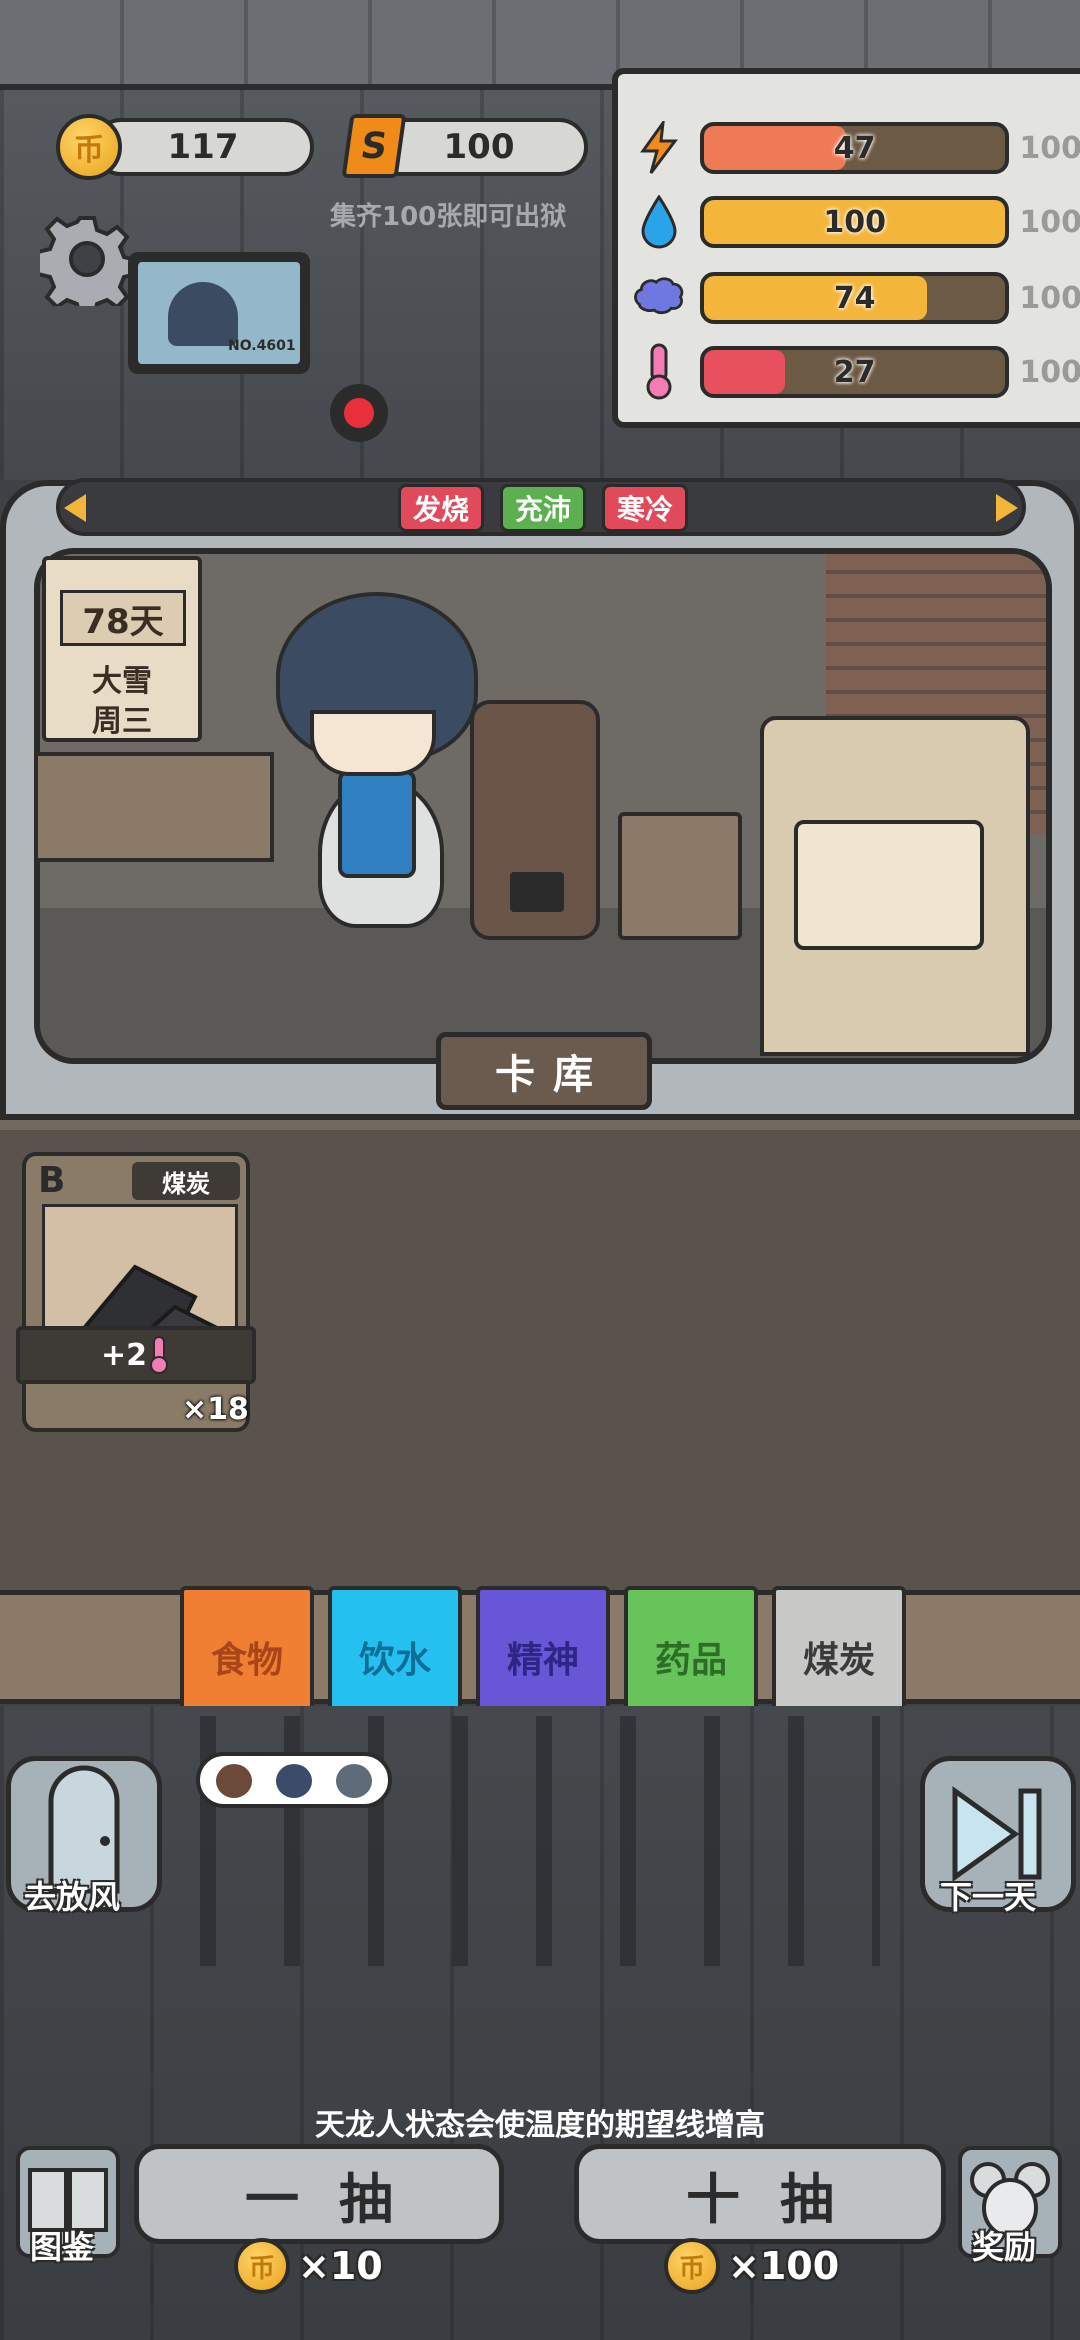 The width and height of the screenshot is (1080, 2340). I want to click on stat-temperature: 27 100, so click(856, 372).